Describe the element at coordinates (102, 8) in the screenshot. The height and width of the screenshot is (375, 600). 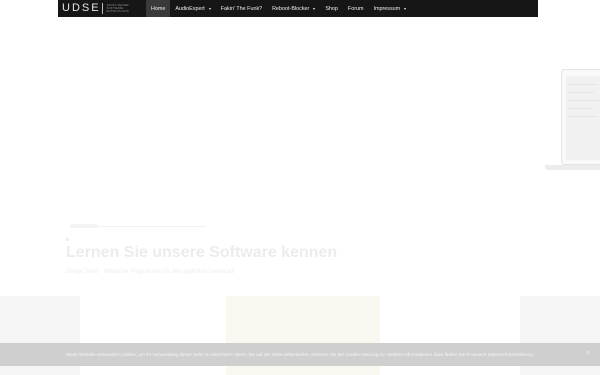
I see `logo-separator` at that location.